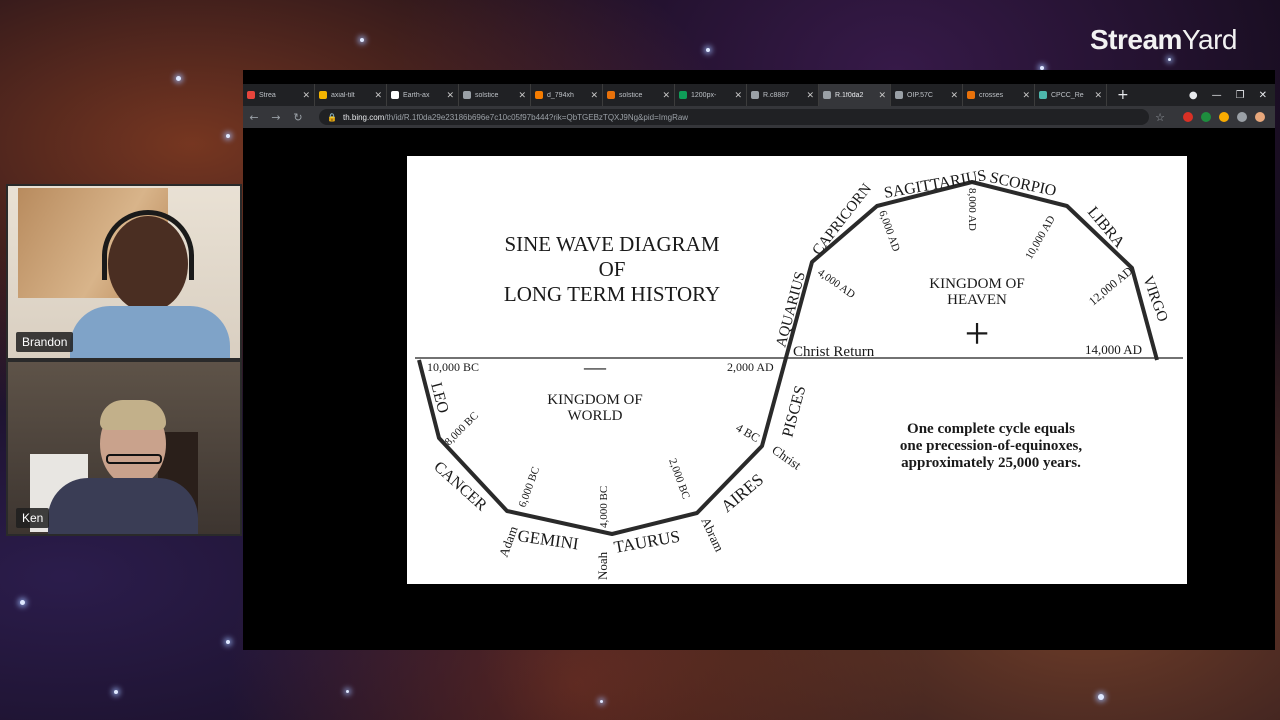 The height and width of the screenshot is (720, 1280). Describe the element at coordinates (889, 231) in the screenshot. I see `date-6000-ad: 6,000 AD` at that location.